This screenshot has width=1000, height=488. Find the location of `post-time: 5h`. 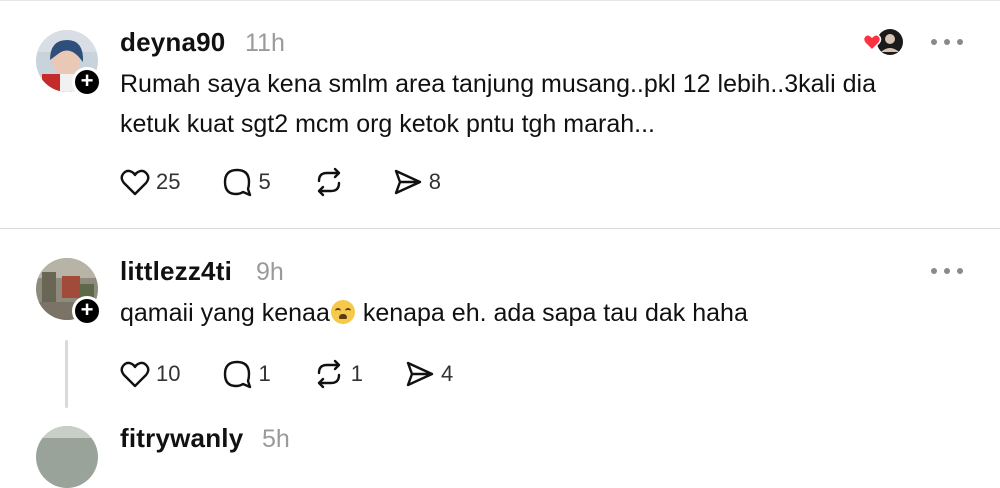

post-time: 5h is located at coordinates (276, 439).